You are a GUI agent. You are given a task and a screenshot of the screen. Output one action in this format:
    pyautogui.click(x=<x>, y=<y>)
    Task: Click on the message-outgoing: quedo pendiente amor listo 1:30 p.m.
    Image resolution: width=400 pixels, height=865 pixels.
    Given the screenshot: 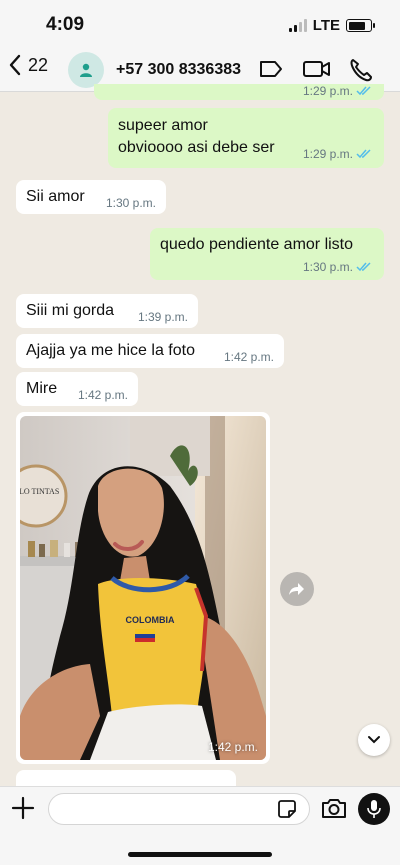 What is the action you would take?
    pyautogui.click(x=267, y=254)
    